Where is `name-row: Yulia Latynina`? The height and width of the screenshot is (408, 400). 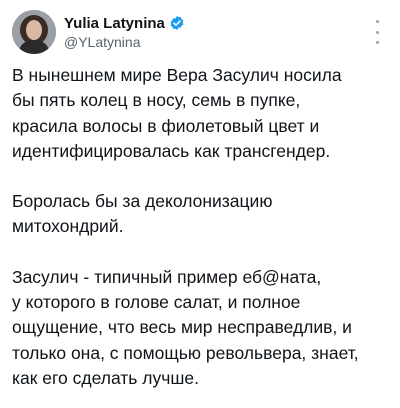
name-row: Yulia Latynina is located at coordinates (124, 23).